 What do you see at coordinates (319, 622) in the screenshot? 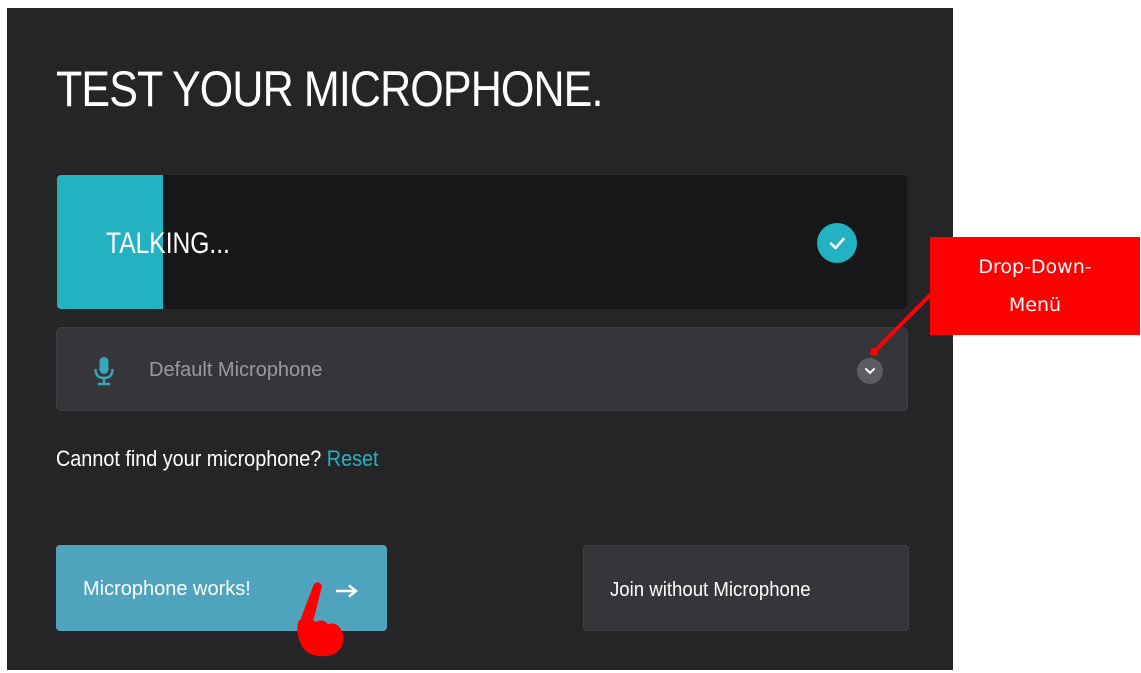
I see `pointing-hand-icon` at bounding box center [319, 622].